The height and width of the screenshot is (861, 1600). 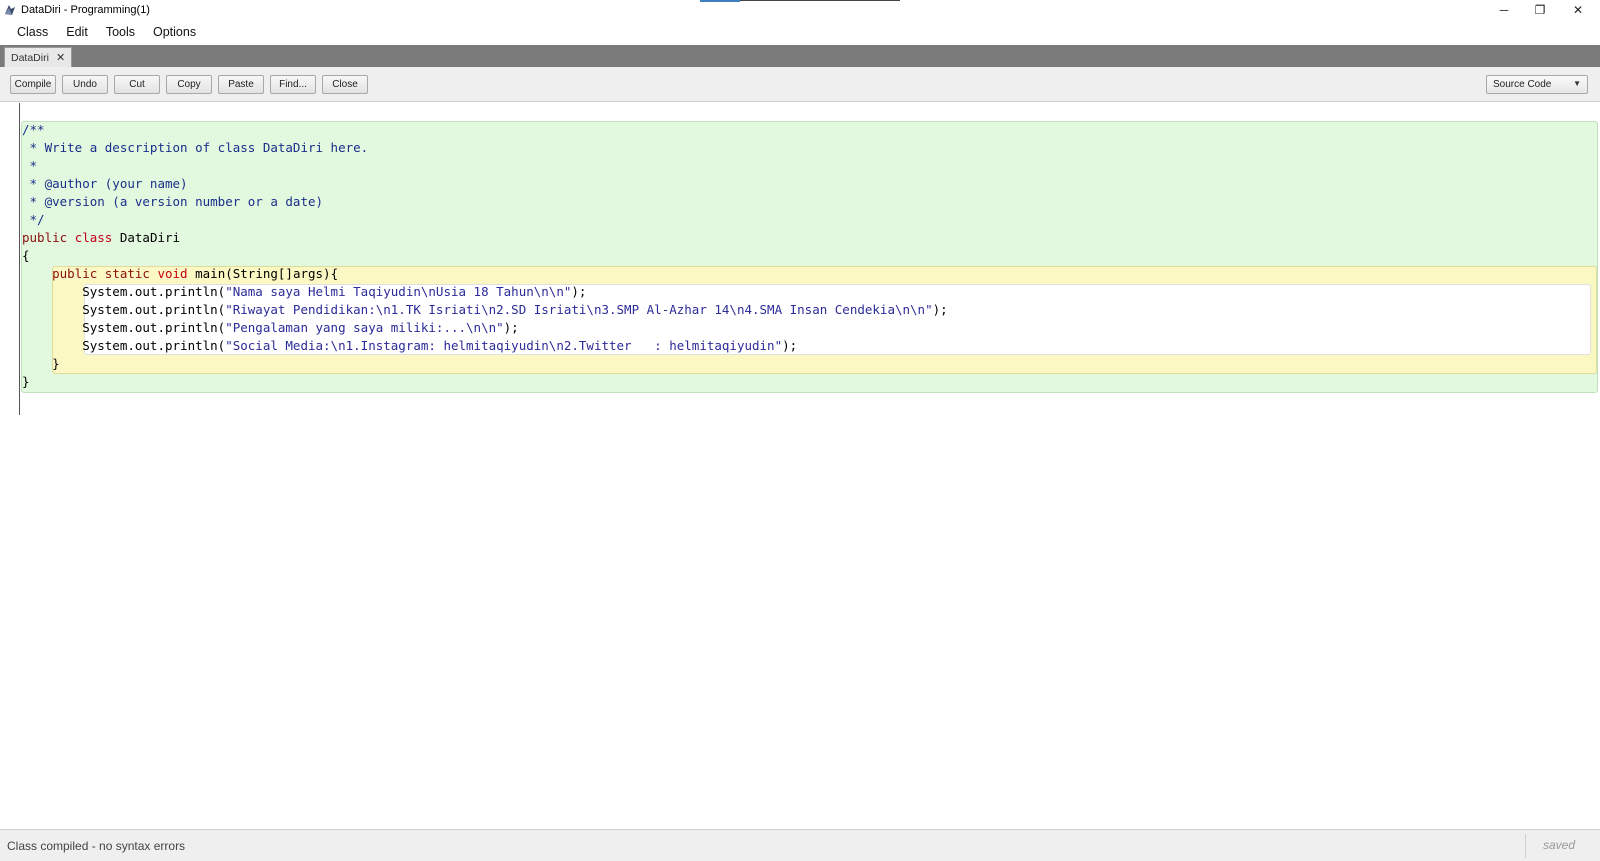 I want to click on minimize-button: ─, so click(x=1504, y=9).